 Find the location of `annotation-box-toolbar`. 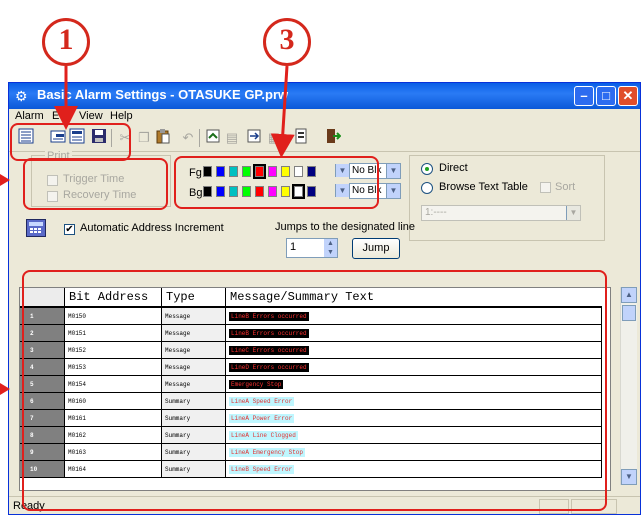

annotation-box-toolbar is located at coordinates (70, 142).